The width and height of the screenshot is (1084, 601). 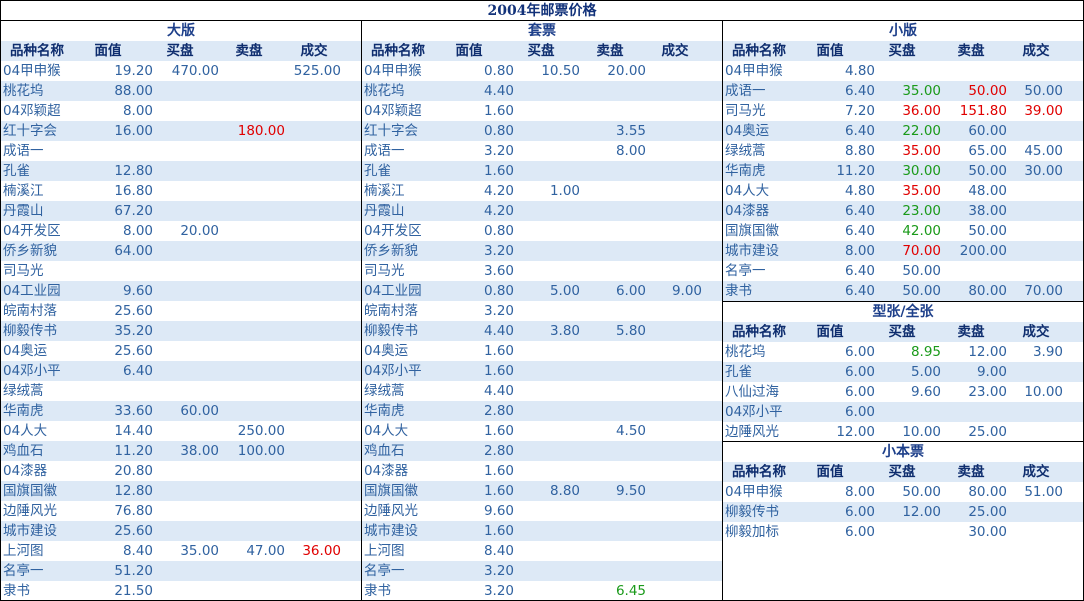 I want to click on cell-name: 隶书, so click(x=16, y=591).